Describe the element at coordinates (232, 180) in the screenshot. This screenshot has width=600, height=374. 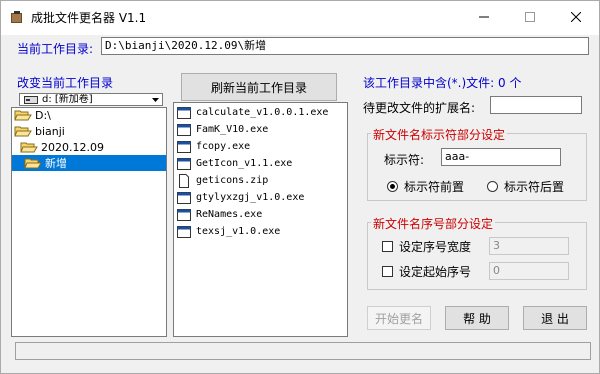
I see `file-name: geticons.zip` at that location.